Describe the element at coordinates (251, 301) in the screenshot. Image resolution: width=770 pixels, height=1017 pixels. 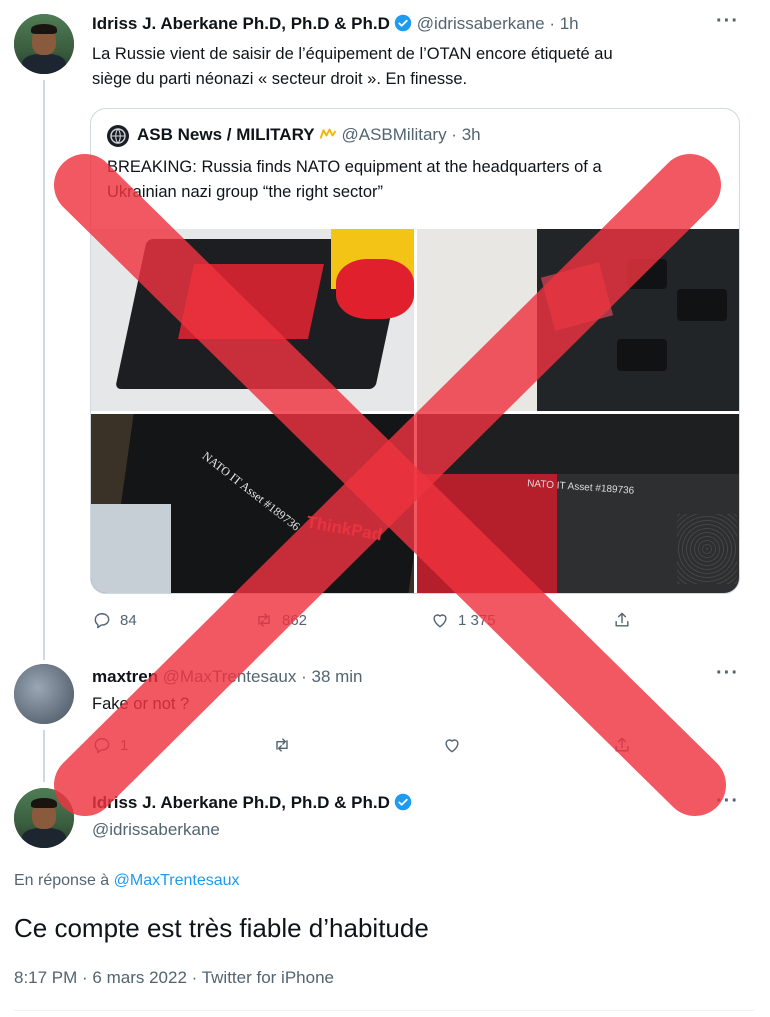
I see `red-keyboard-area` at that location.